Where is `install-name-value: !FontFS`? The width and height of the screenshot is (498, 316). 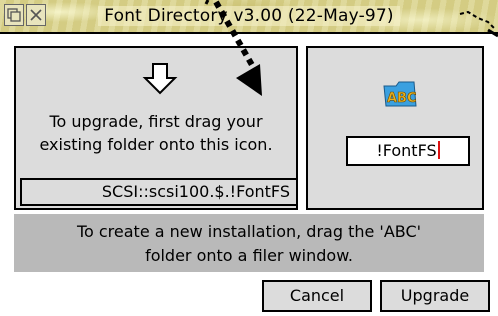 install-name-value: !FontFS is located at coordinates (406, 150).